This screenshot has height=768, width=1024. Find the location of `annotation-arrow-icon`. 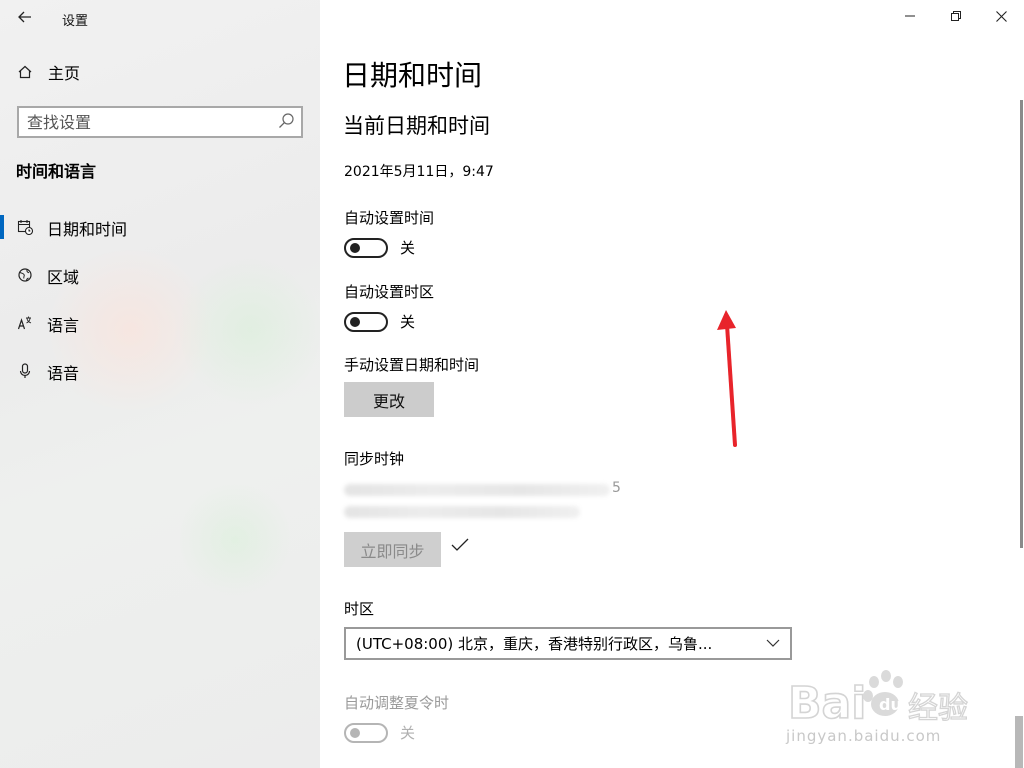

annotation-arrow-icon is located at coordinates (727, 378).